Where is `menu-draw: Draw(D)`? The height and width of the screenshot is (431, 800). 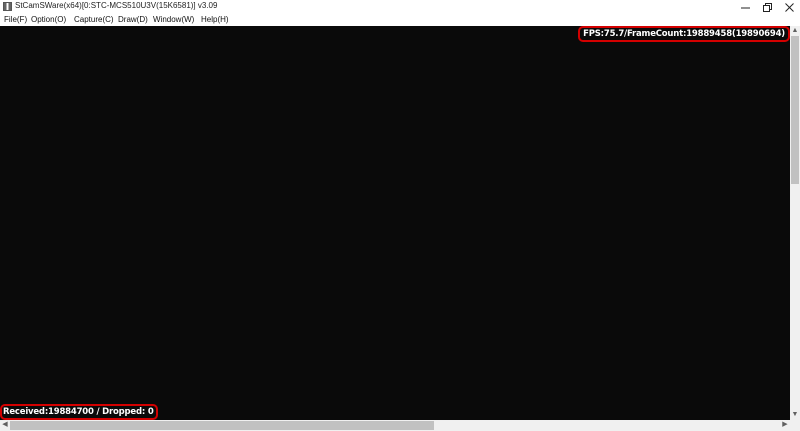 menu-draw: Draw(D) is located at coordinates (133, 19).